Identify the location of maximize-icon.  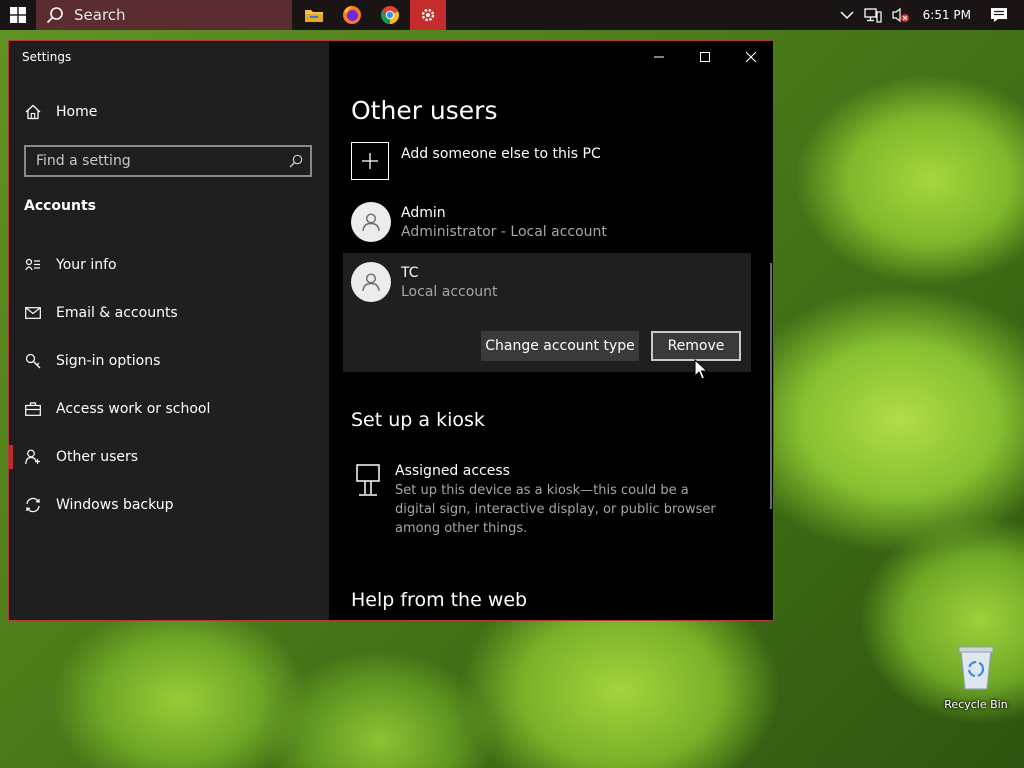
(705, 57).